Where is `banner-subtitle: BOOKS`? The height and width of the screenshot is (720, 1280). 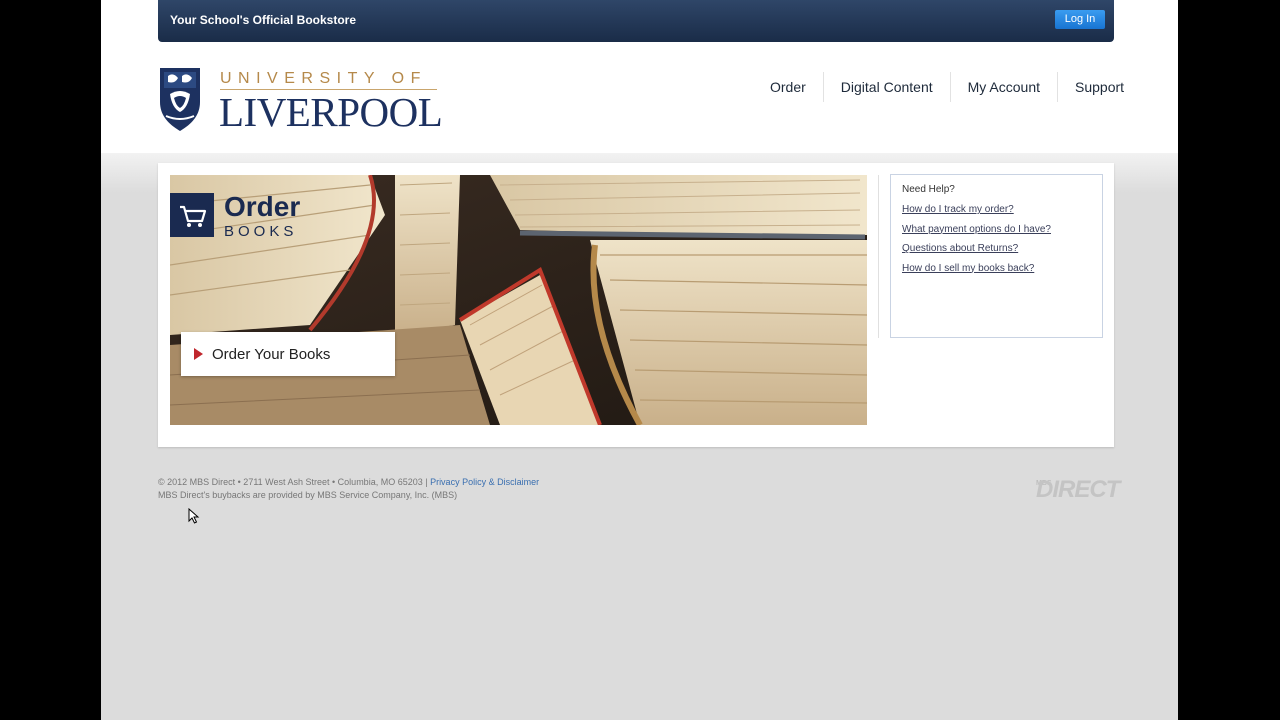 banner-subtitle: BOOKS is located at coordinates (261, 231).